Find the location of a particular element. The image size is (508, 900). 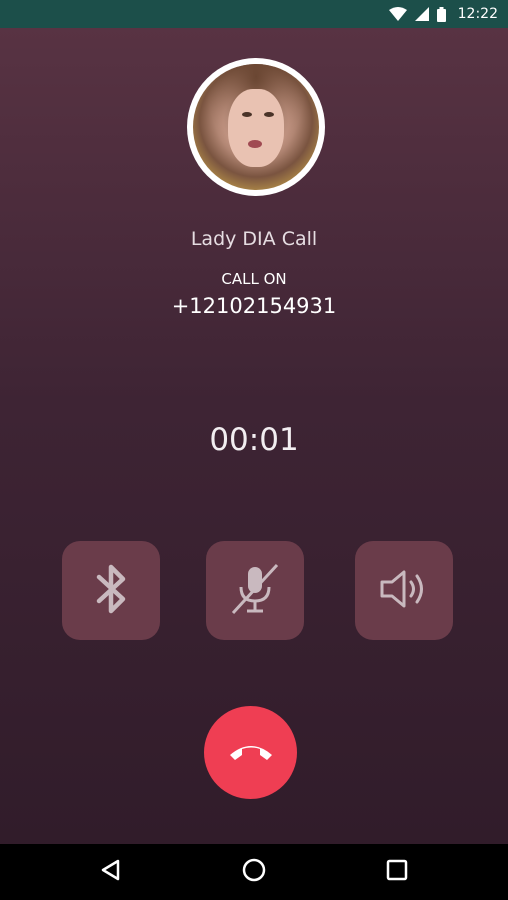

recents-button is located at coordinates (397, 872).